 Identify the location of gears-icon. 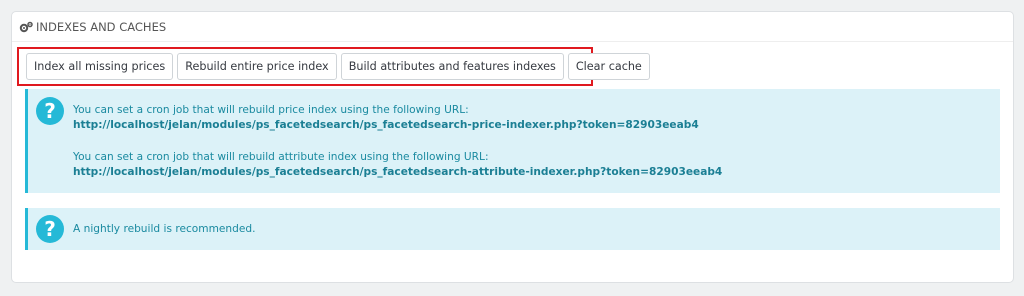
(26, 27).